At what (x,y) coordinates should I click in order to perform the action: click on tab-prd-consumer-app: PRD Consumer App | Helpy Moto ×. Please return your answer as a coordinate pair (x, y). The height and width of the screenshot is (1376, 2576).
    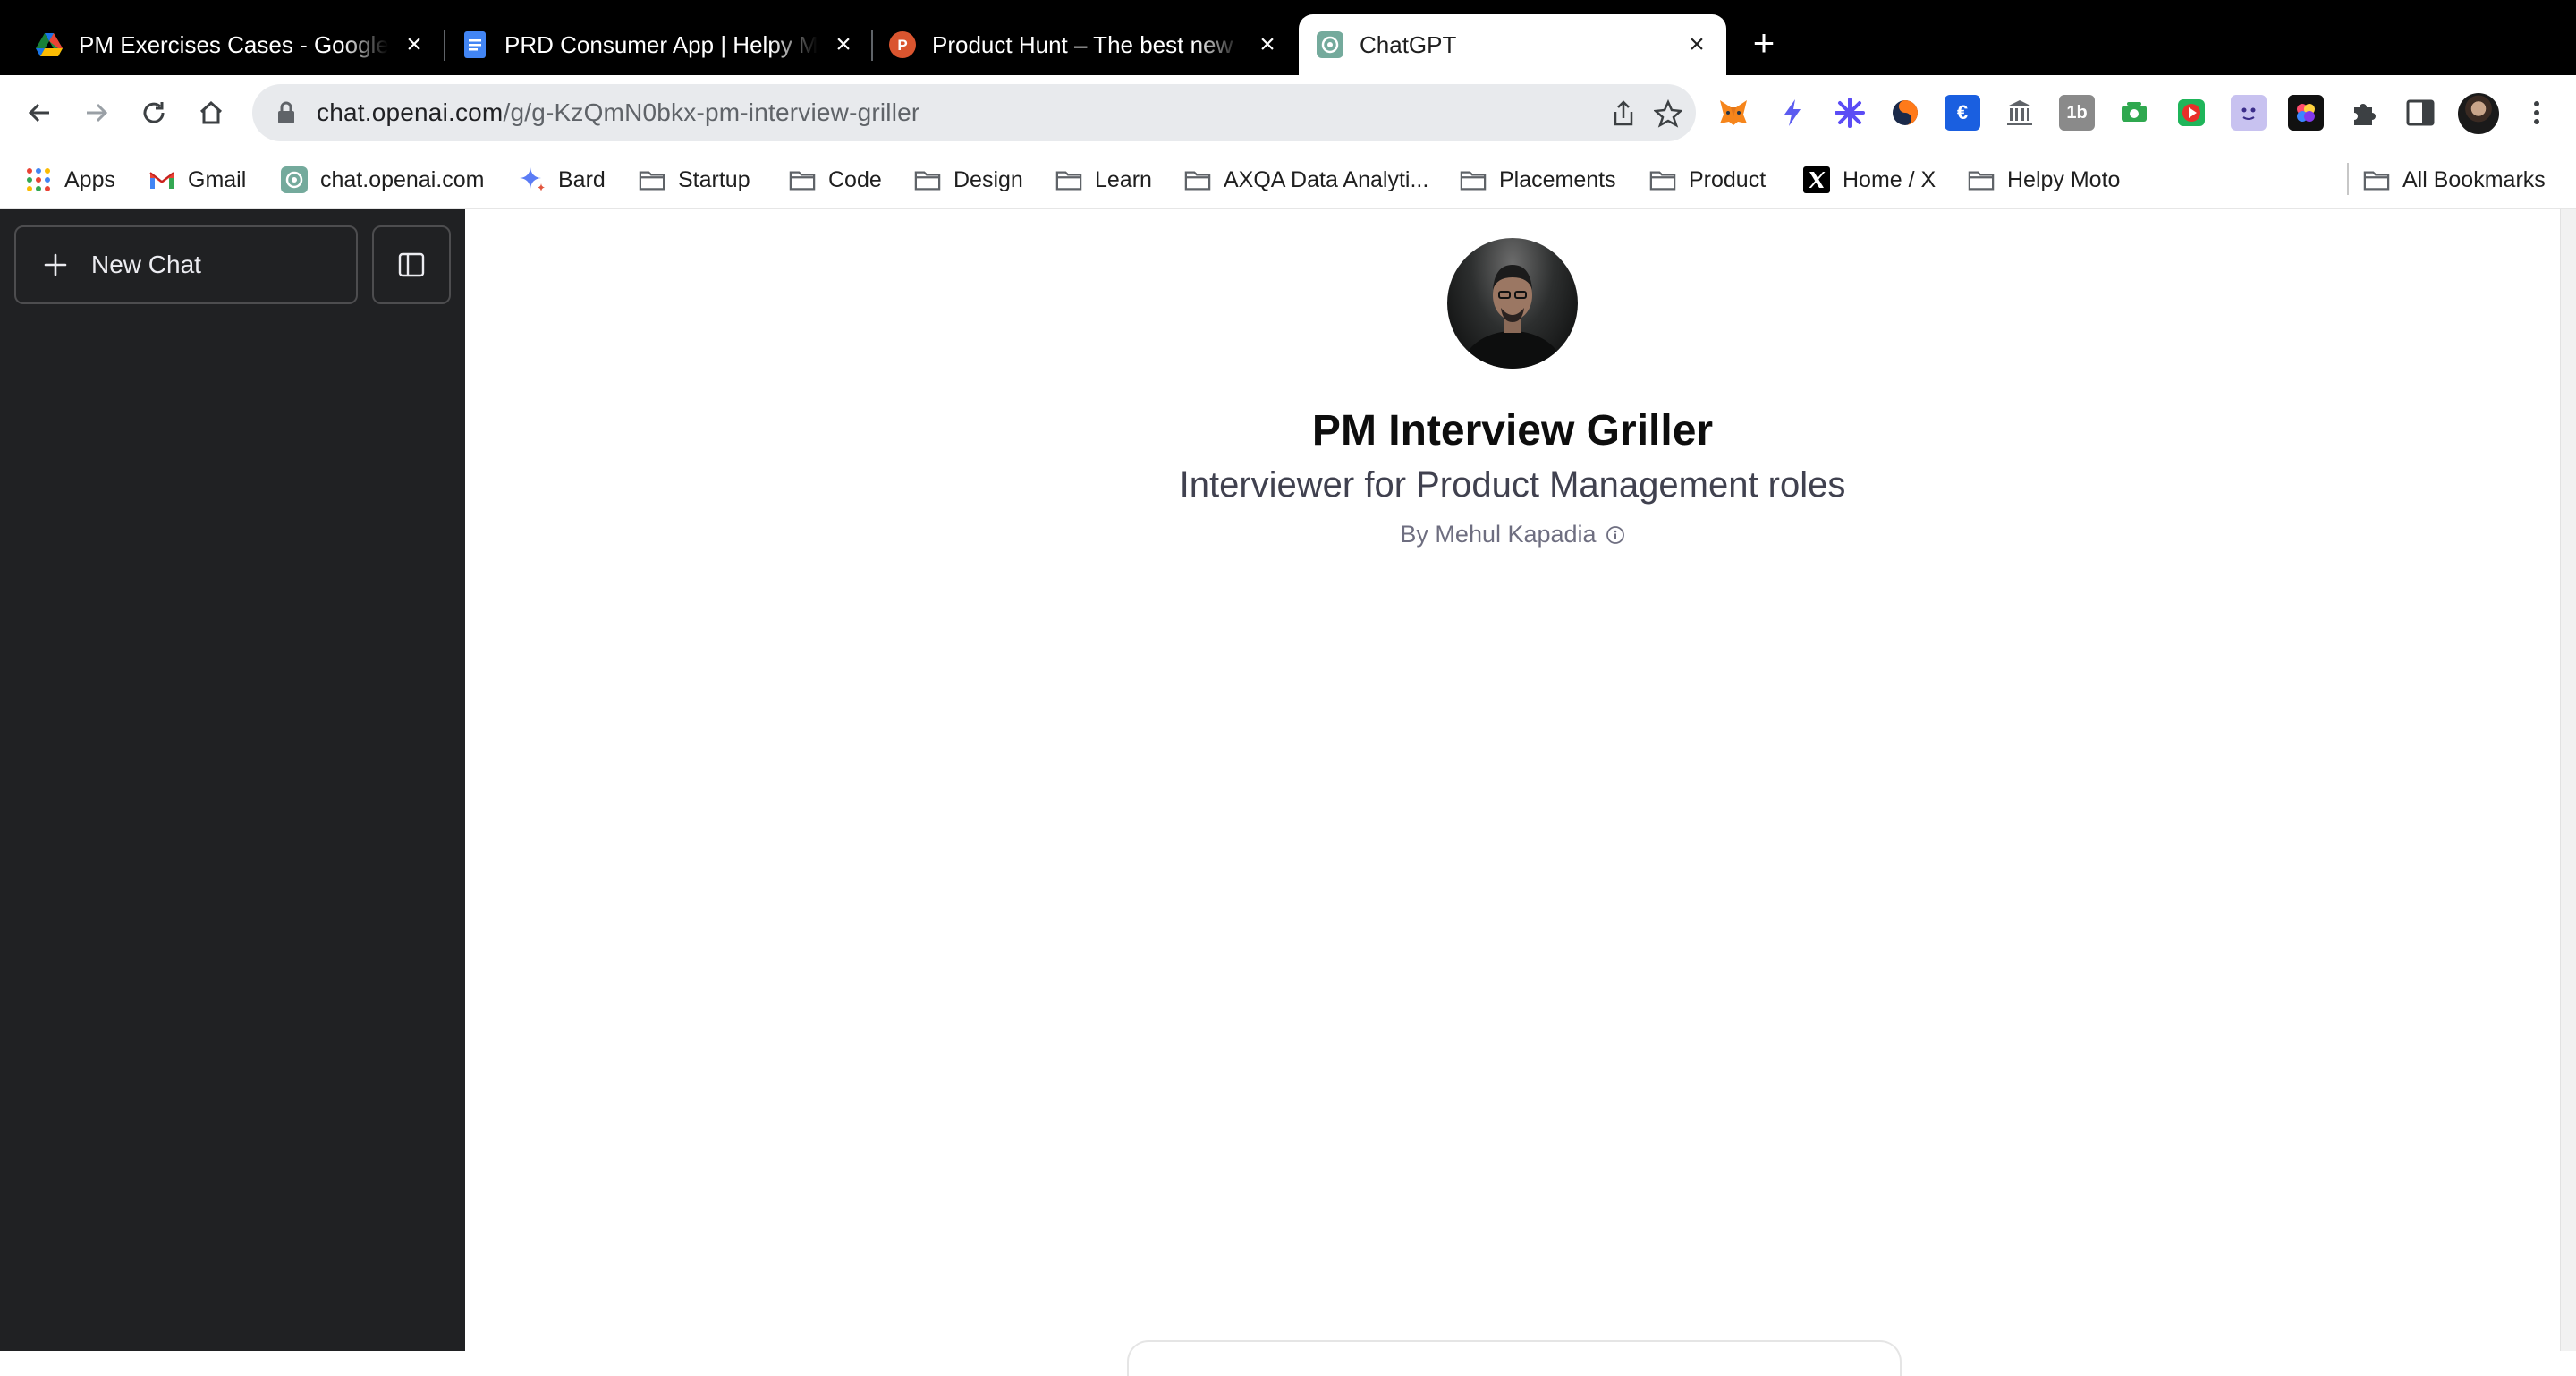
    Looking at the image, I should click on (659, 44).